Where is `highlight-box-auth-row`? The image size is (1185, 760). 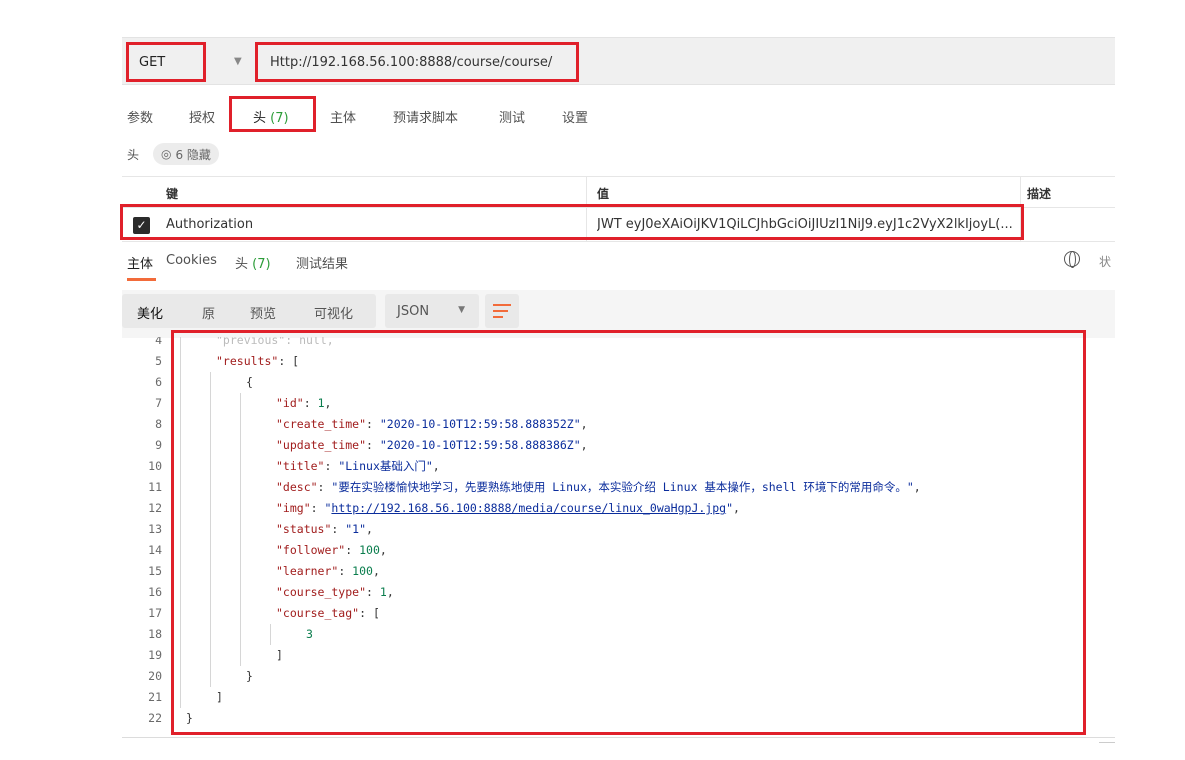
highlight-box-auth-row is located at coordinates (572, 222).